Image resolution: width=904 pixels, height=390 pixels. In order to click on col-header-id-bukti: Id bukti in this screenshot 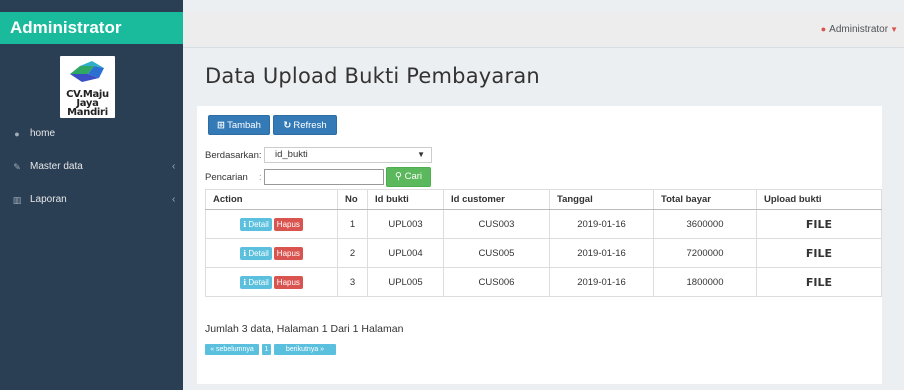, I will do `click(405, 199)`.